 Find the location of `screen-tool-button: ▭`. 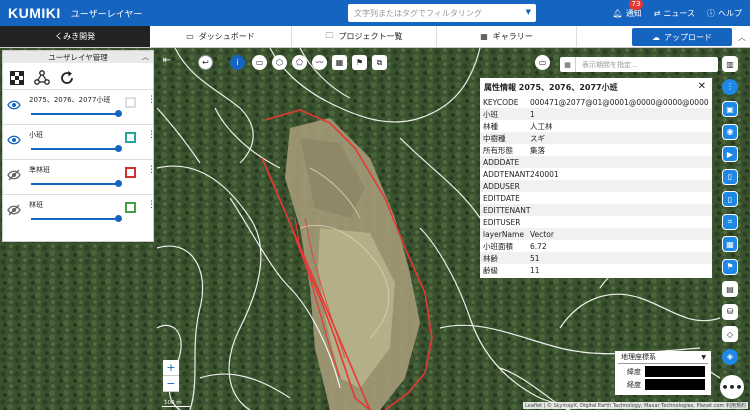

screen-tool-button: ▭ is located at coordinates (542, 62).